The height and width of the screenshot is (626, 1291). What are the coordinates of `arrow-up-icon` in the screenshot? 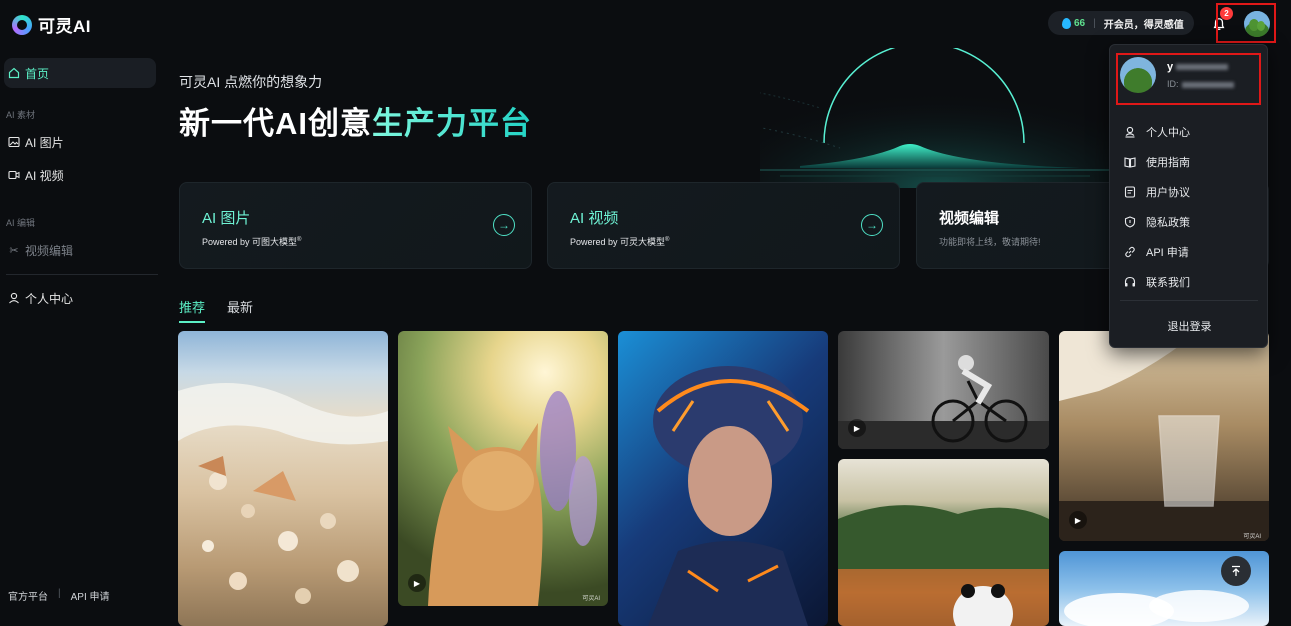 It's located at (1236, 570).